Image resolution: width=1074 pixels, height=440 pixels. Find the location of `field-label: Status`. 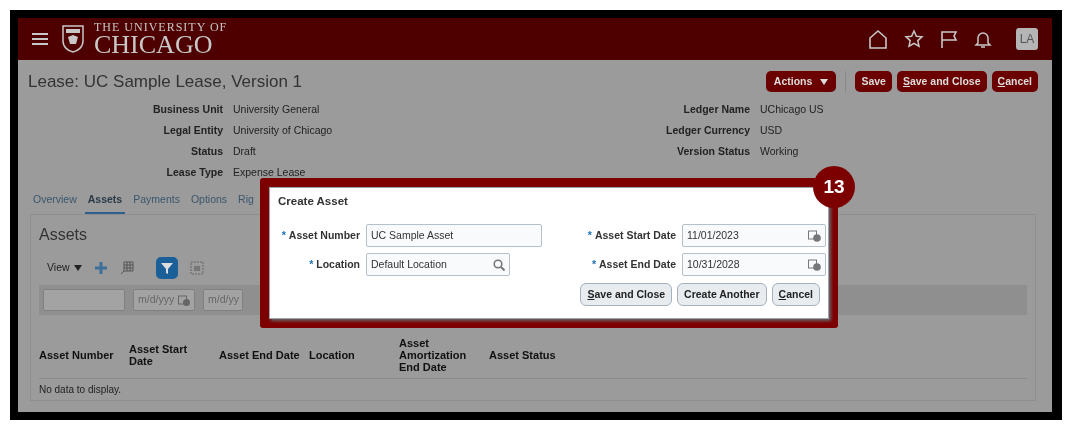

field-label: Status is located at coordinates (206, 150).